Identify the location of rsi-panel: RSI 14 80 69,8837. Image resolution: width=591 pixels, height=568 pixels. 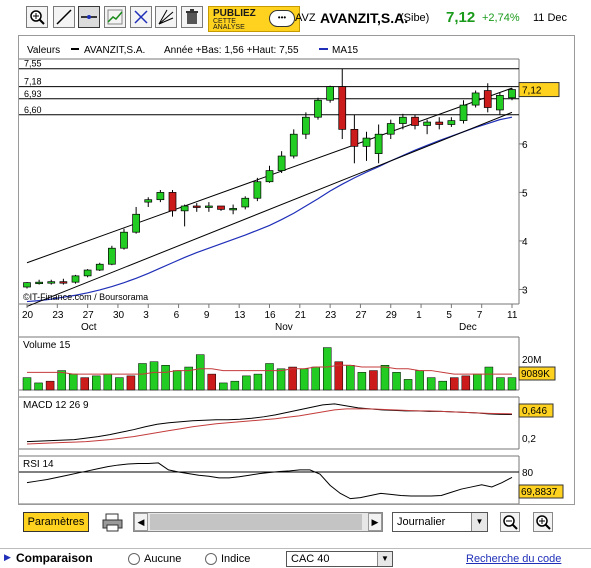
(291, 479).